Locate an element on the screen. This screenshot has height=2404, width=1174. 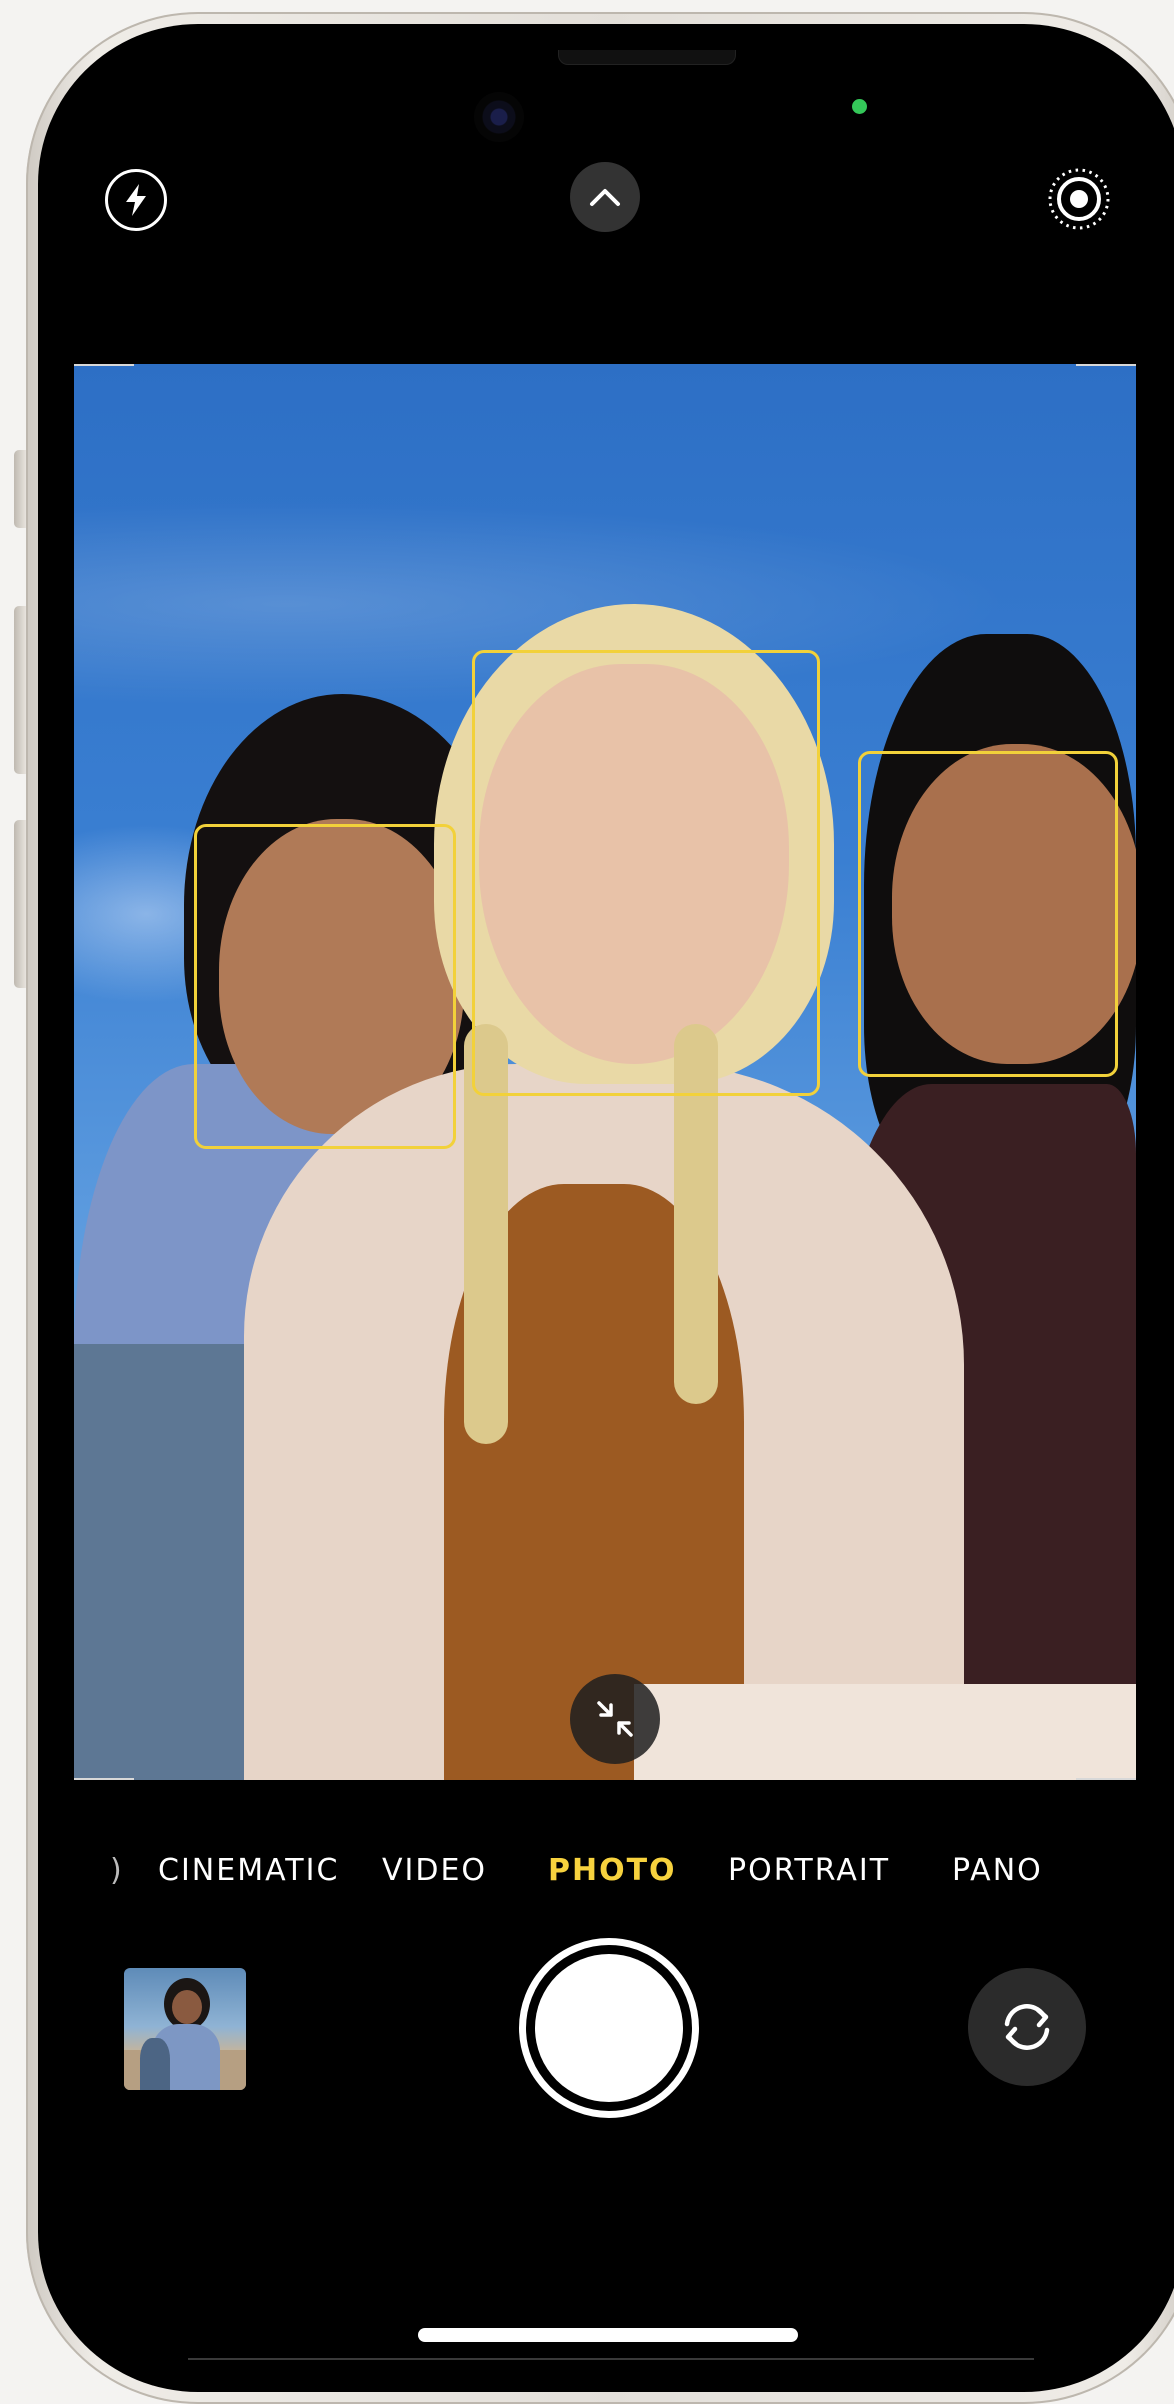
shutter-inner is located at coordinates (609, 2028).